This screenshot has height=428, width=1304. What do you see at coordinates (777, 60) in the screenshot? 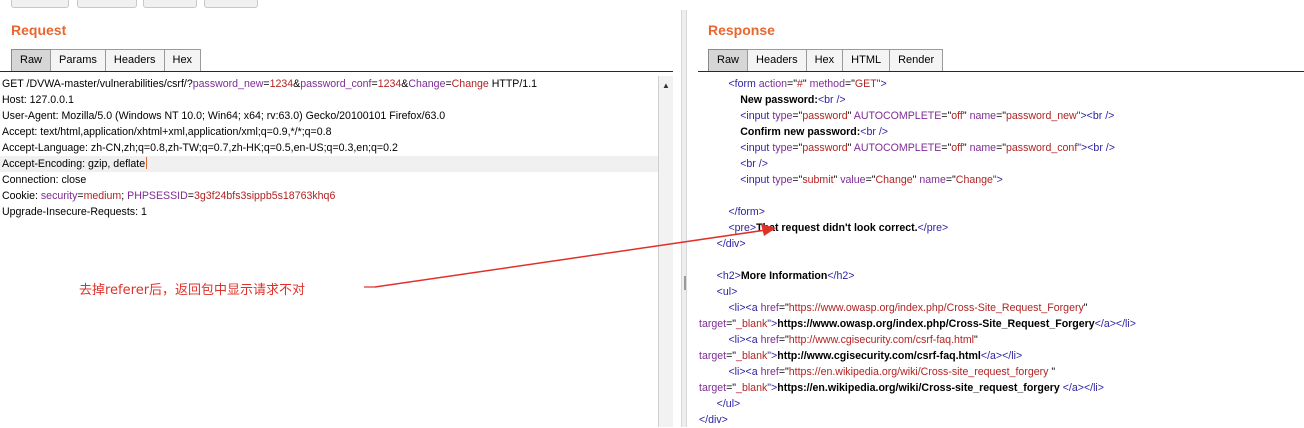
I see `response-tab-headers: Headers` at bounding box center [777, 60].